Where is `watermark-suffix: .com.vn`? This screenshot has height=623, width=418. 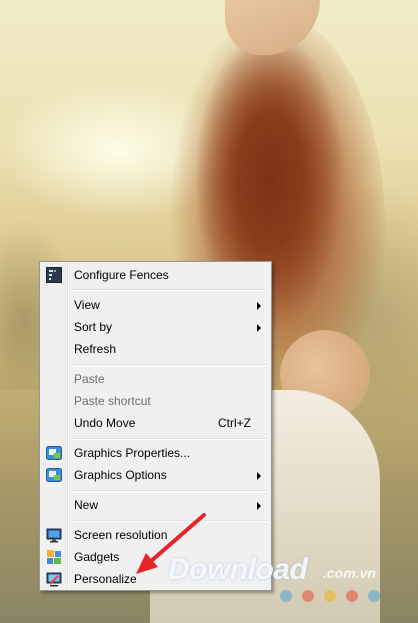 watermark-suffix: .com.vn is located at coordinates (349, 573).